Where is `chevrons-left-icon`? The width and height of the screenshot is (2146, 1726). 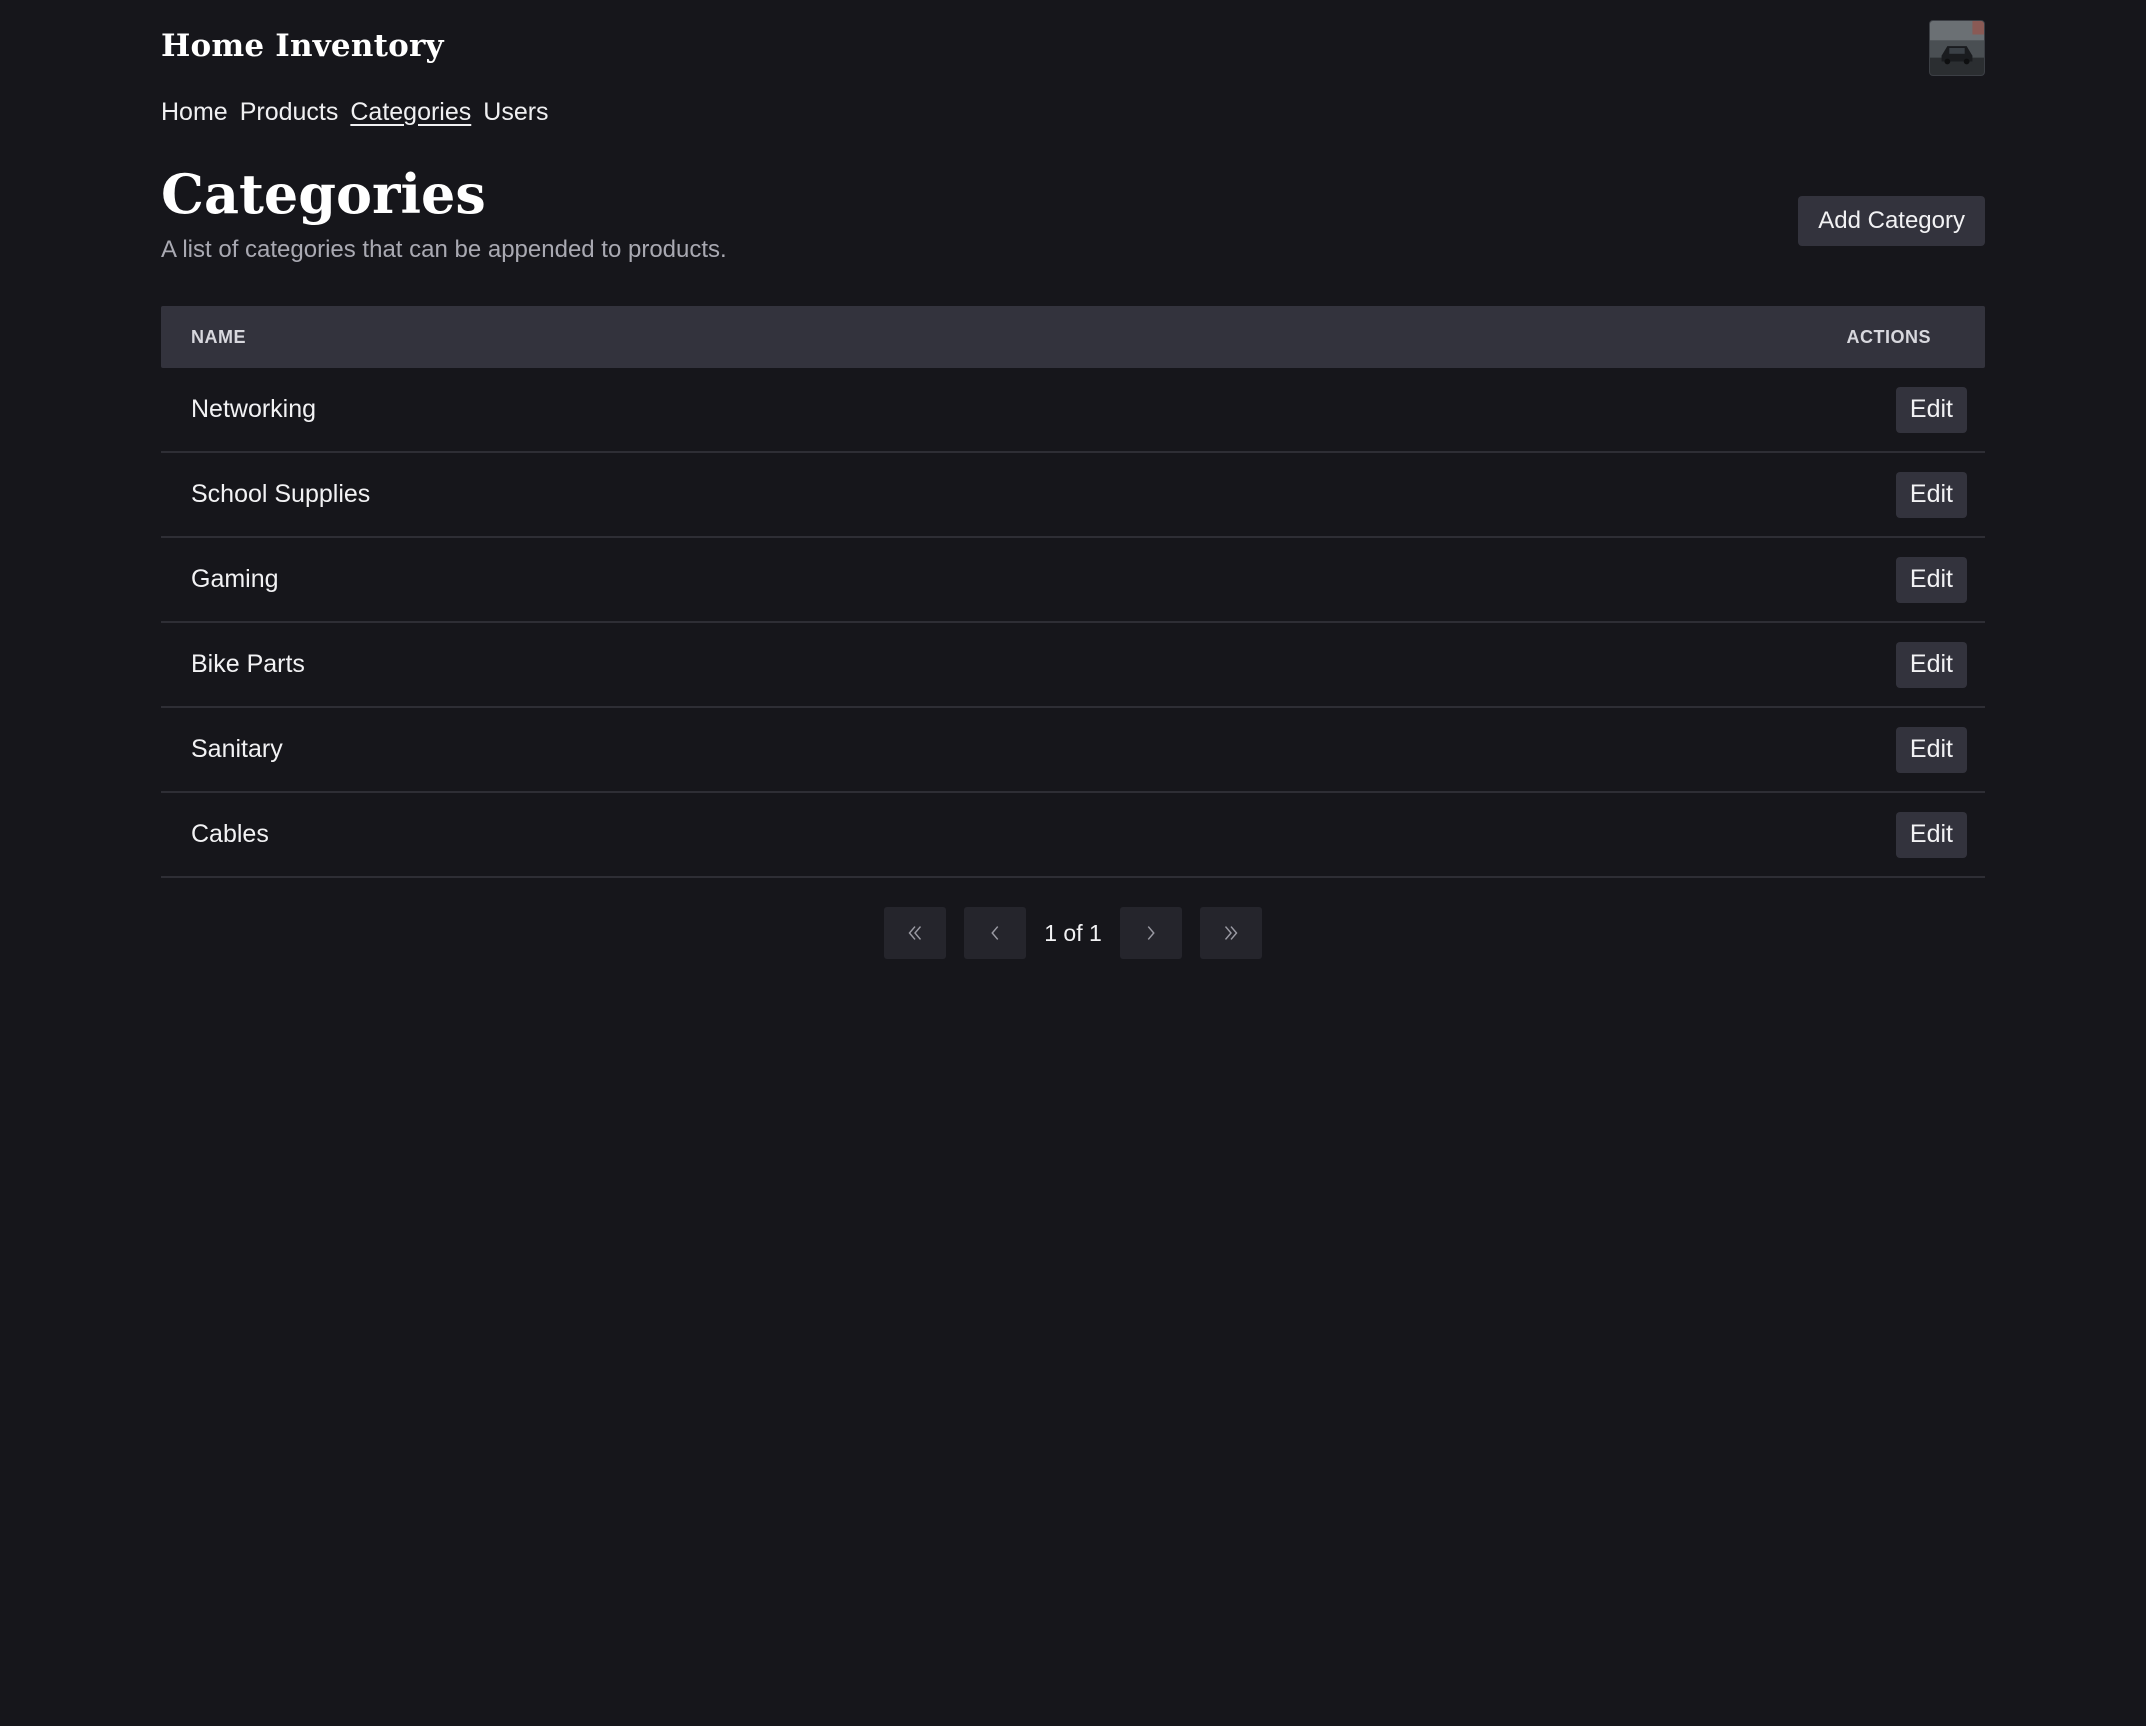
chevrons-left-icon is located at coordinates (915, 933).